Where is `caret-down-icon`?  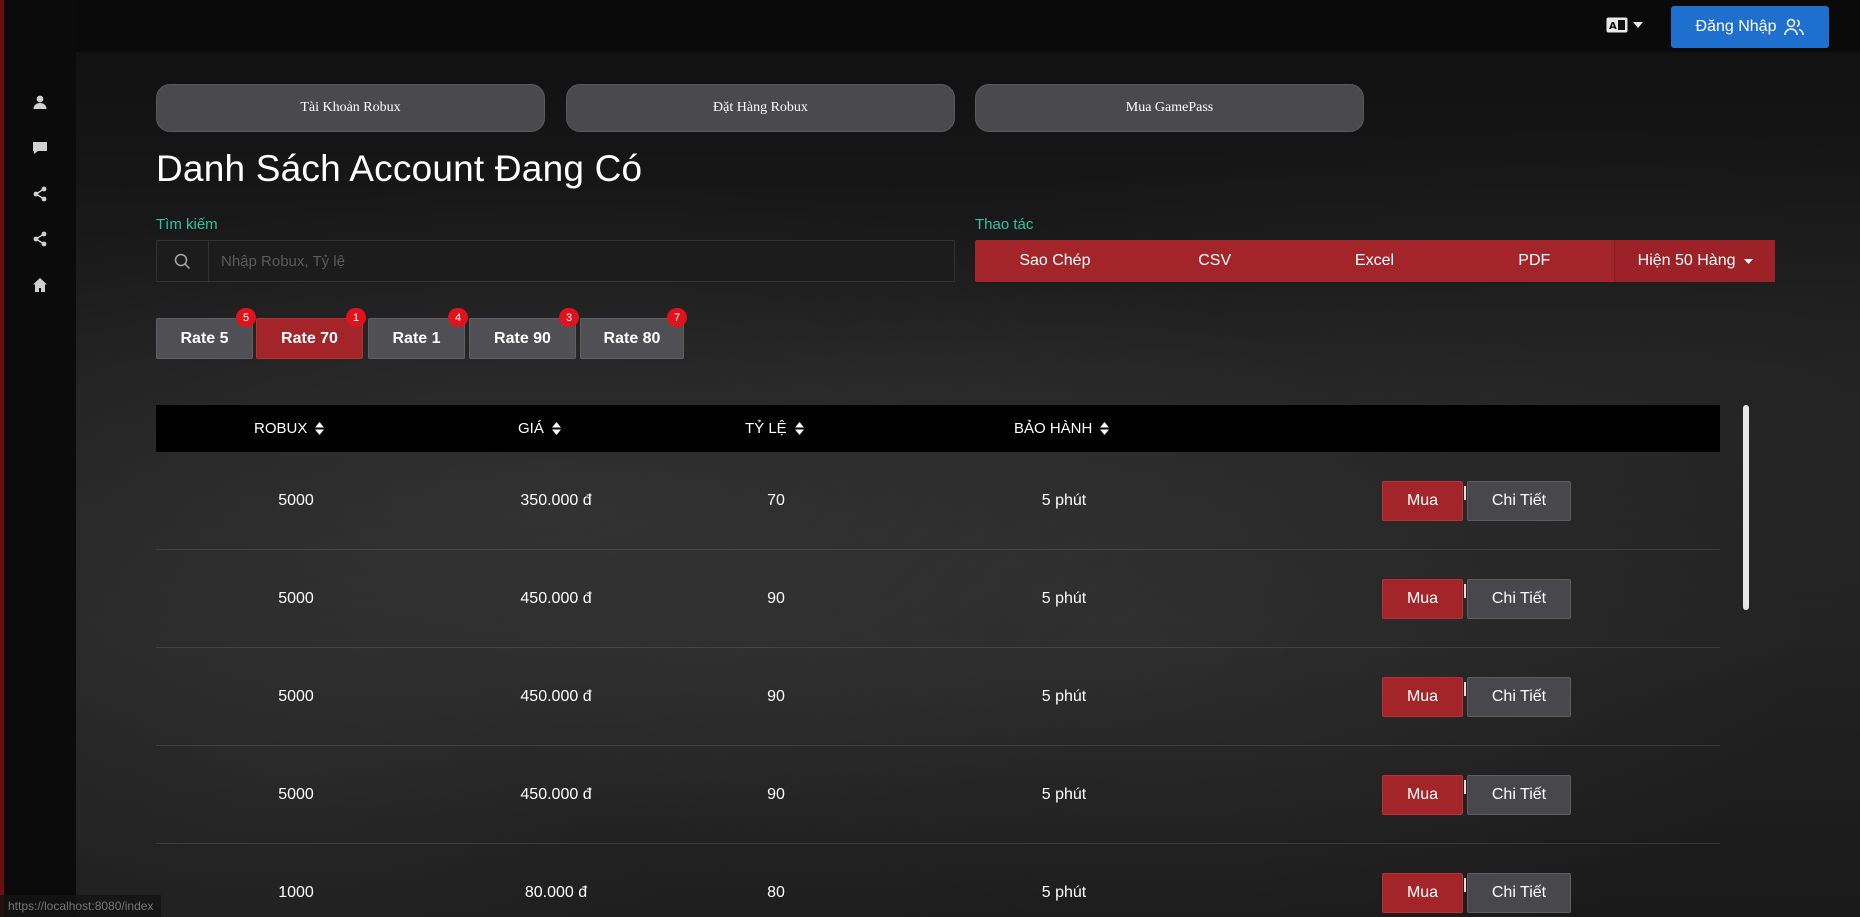 caret-down-icon is located at coordinates (1748, 261).